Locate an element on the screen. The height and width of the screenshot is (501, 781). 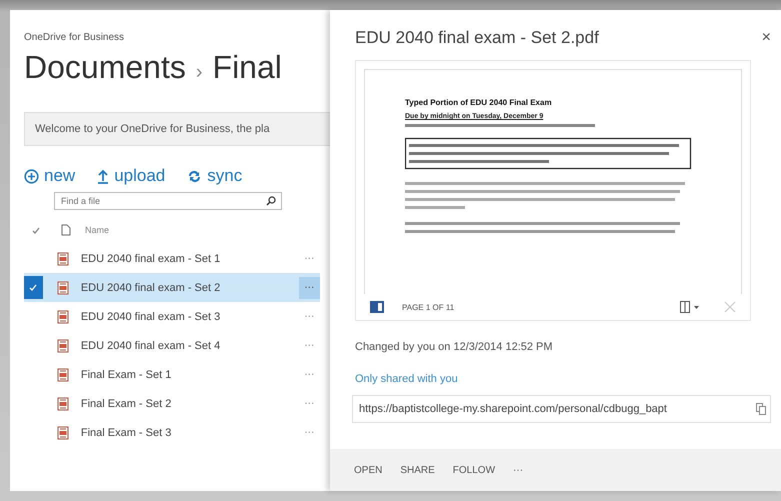
file-name: EDU 2040 final exam - Set 2 is located at coordinates (162, 288).